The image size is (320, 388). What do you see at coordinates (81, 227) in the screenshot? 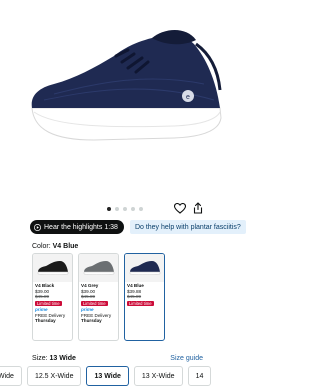
I see `hear-highlights-label: Hear the highlights 1:38` at bounding box center [81, 227].